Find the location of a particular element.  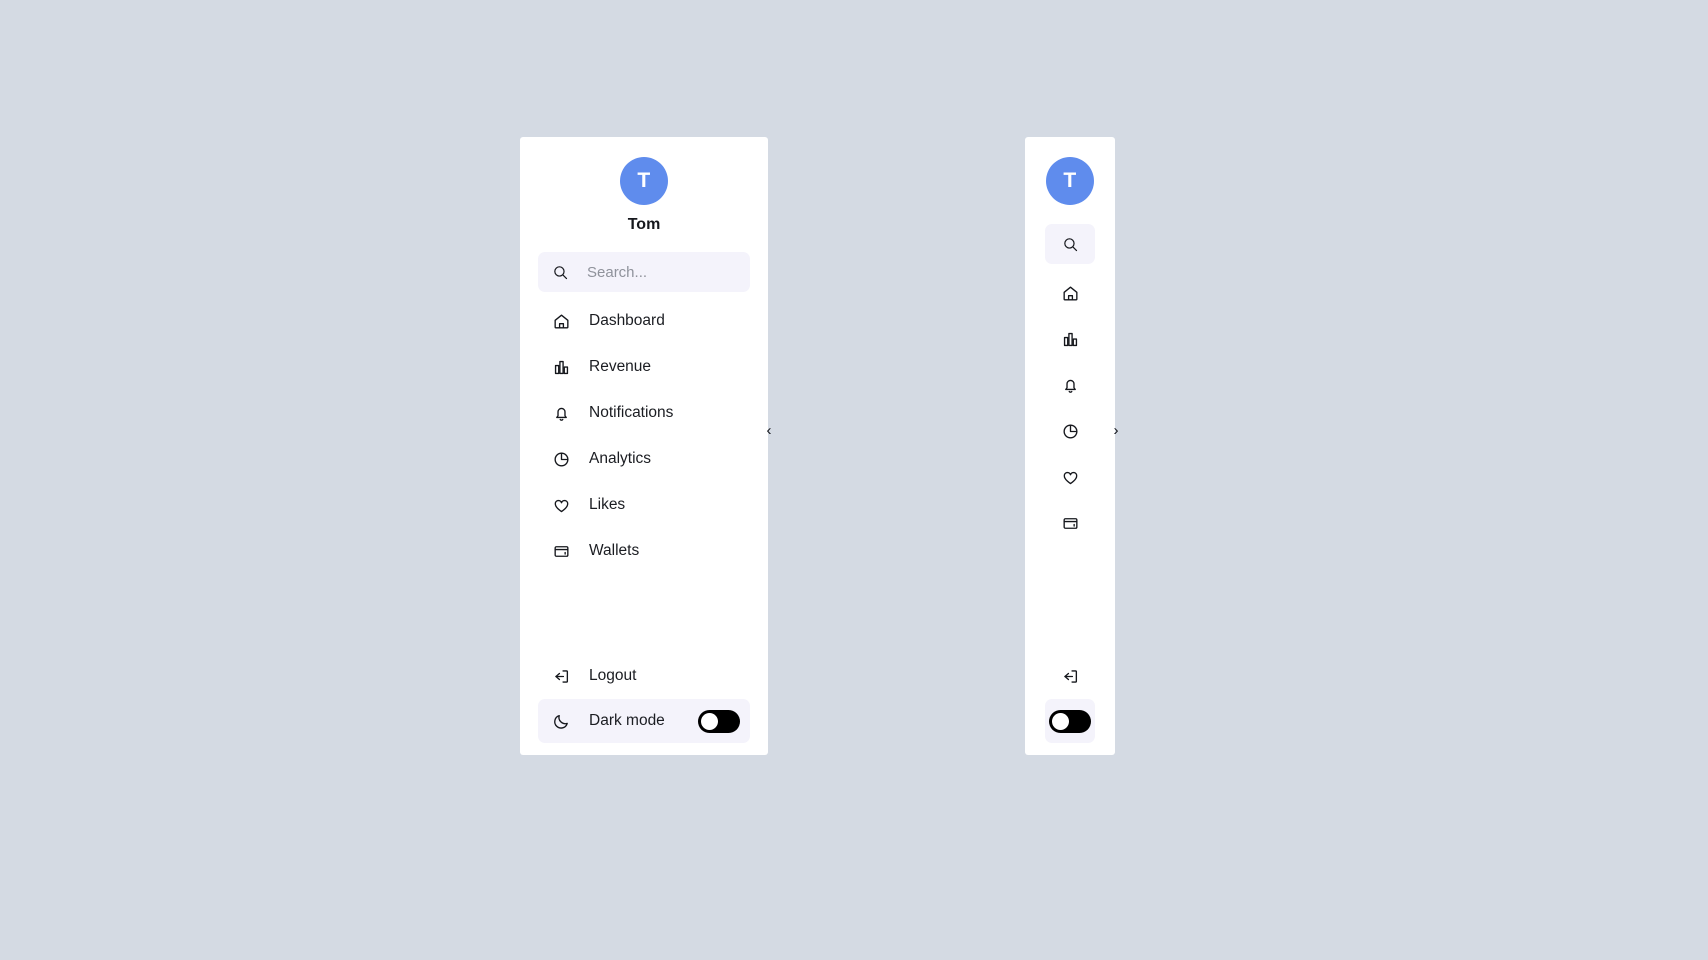

search-box is located at coordinates (644, 272).